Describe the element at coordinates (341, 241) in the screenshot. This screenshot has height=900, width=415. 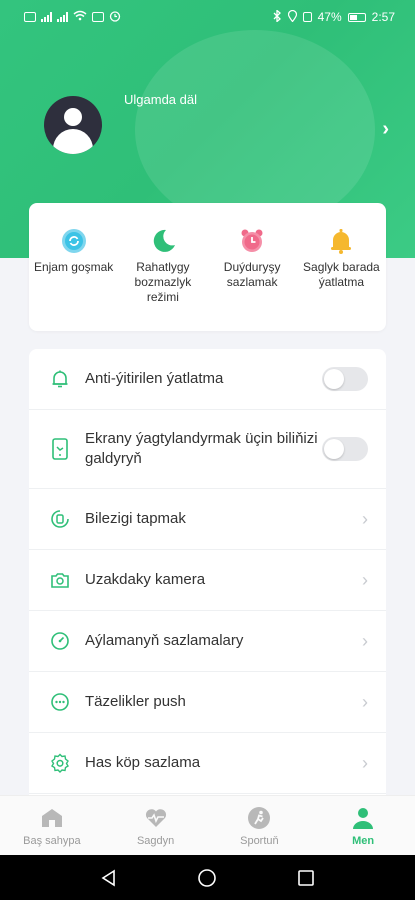
I see `bell-icon` at that location.